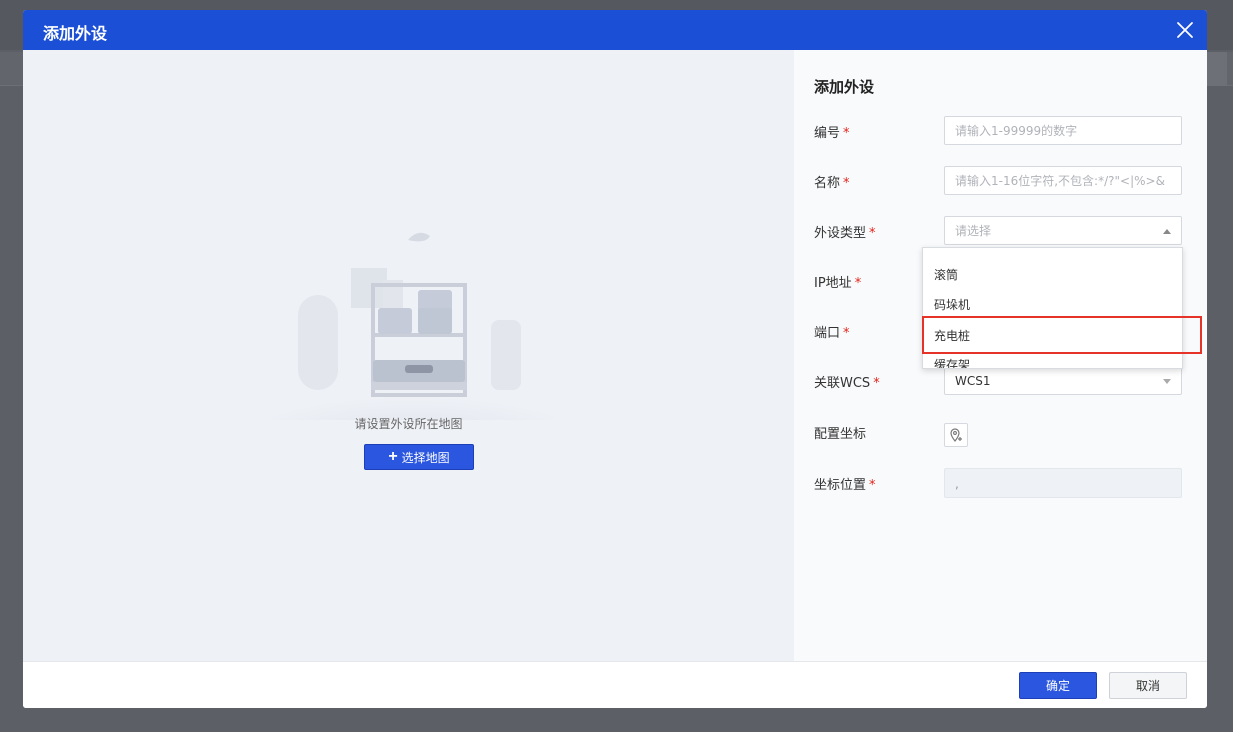  What do you see at coordinates (393, 456) in the screenshot?
I see `plus-icon: +` at bounding box center [393, 456].